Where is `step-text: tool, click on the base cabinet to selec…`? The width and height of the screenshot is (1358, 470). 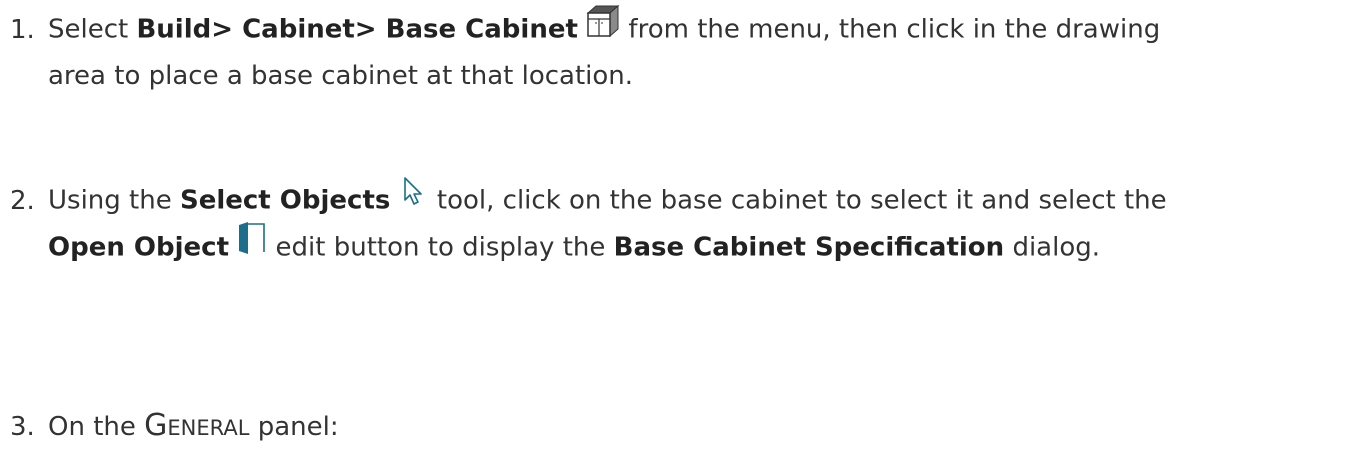
step-text: tool, click on the base cabinet to selec… is located at coordinates (801, 200).